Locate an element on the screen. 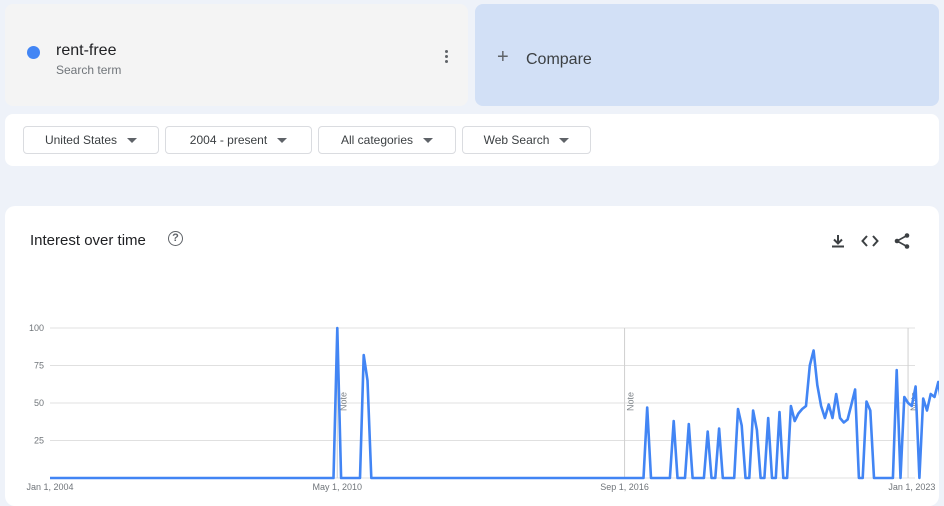 The width and height of the screenshot is (944, 506). time-range-filter-label: 2004 - present is located at coordinates (228, 140).